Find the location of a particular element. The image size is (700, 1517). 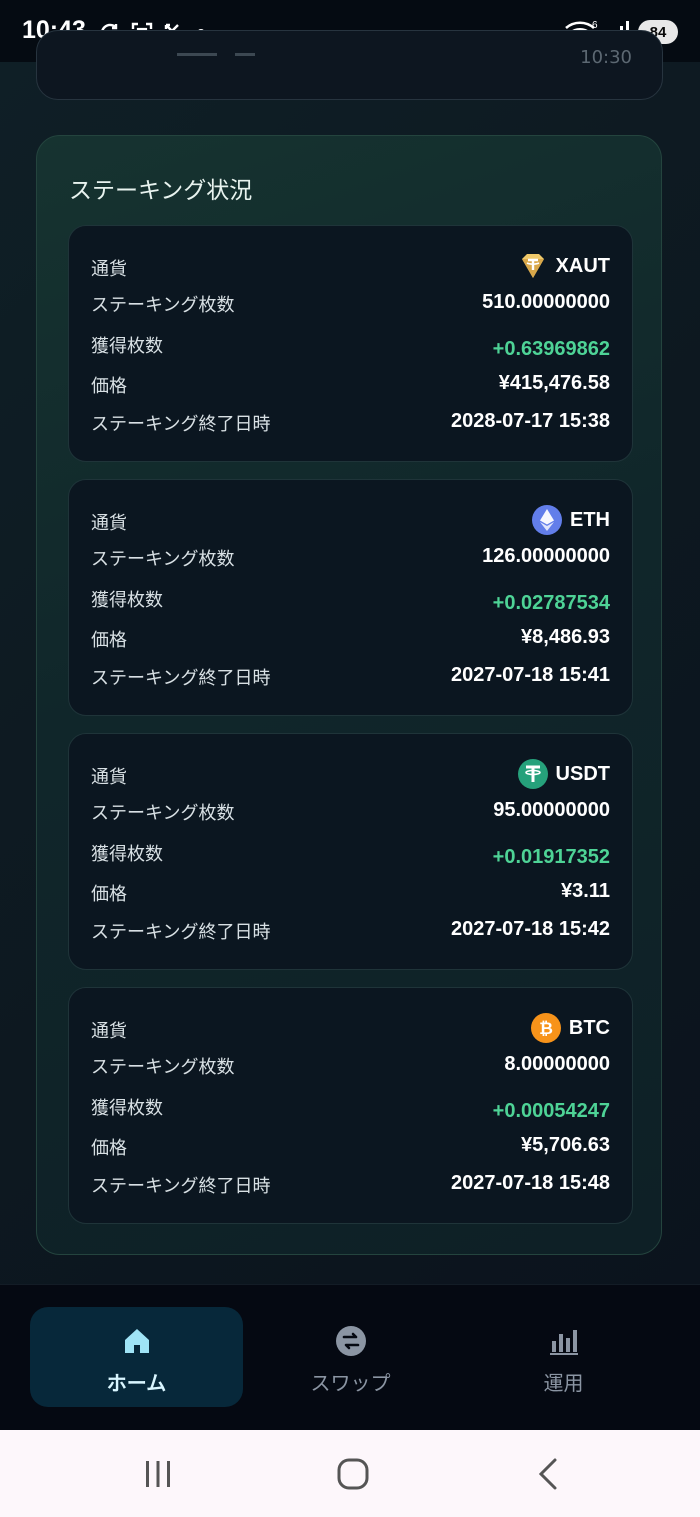

price-row: 価格 ¥5,706.63 is located at coordinates (350, 1145).